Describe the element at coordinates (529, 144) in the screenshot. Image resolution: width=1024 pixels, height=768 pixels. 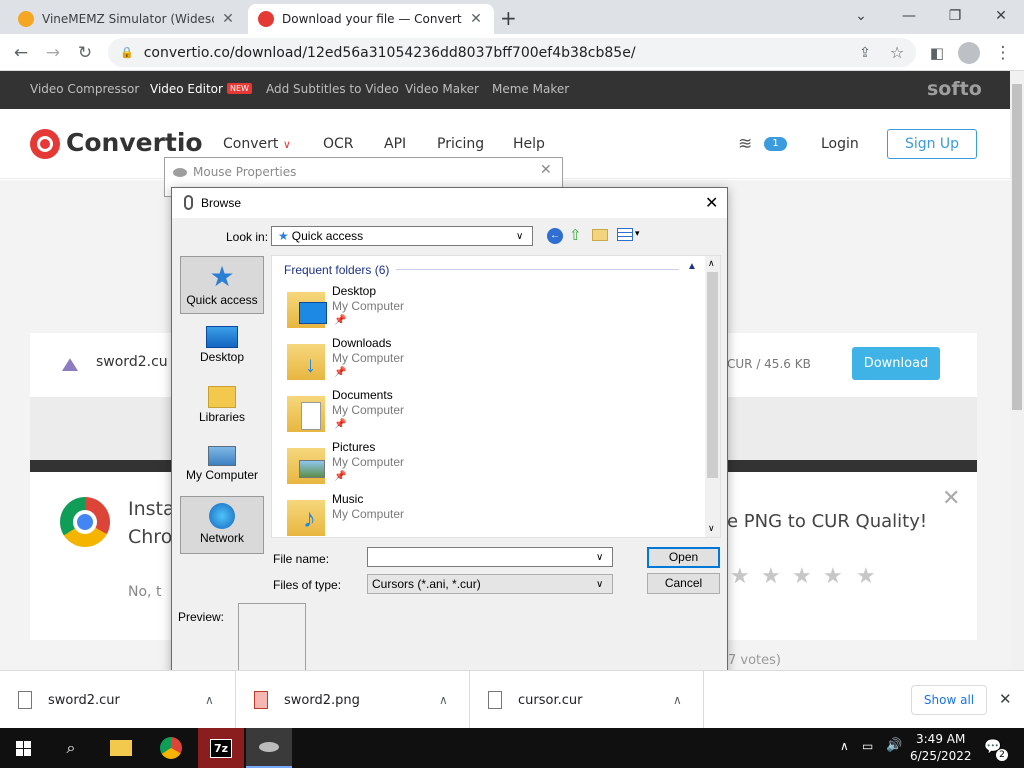
I see `nav-help: Help` at that location.